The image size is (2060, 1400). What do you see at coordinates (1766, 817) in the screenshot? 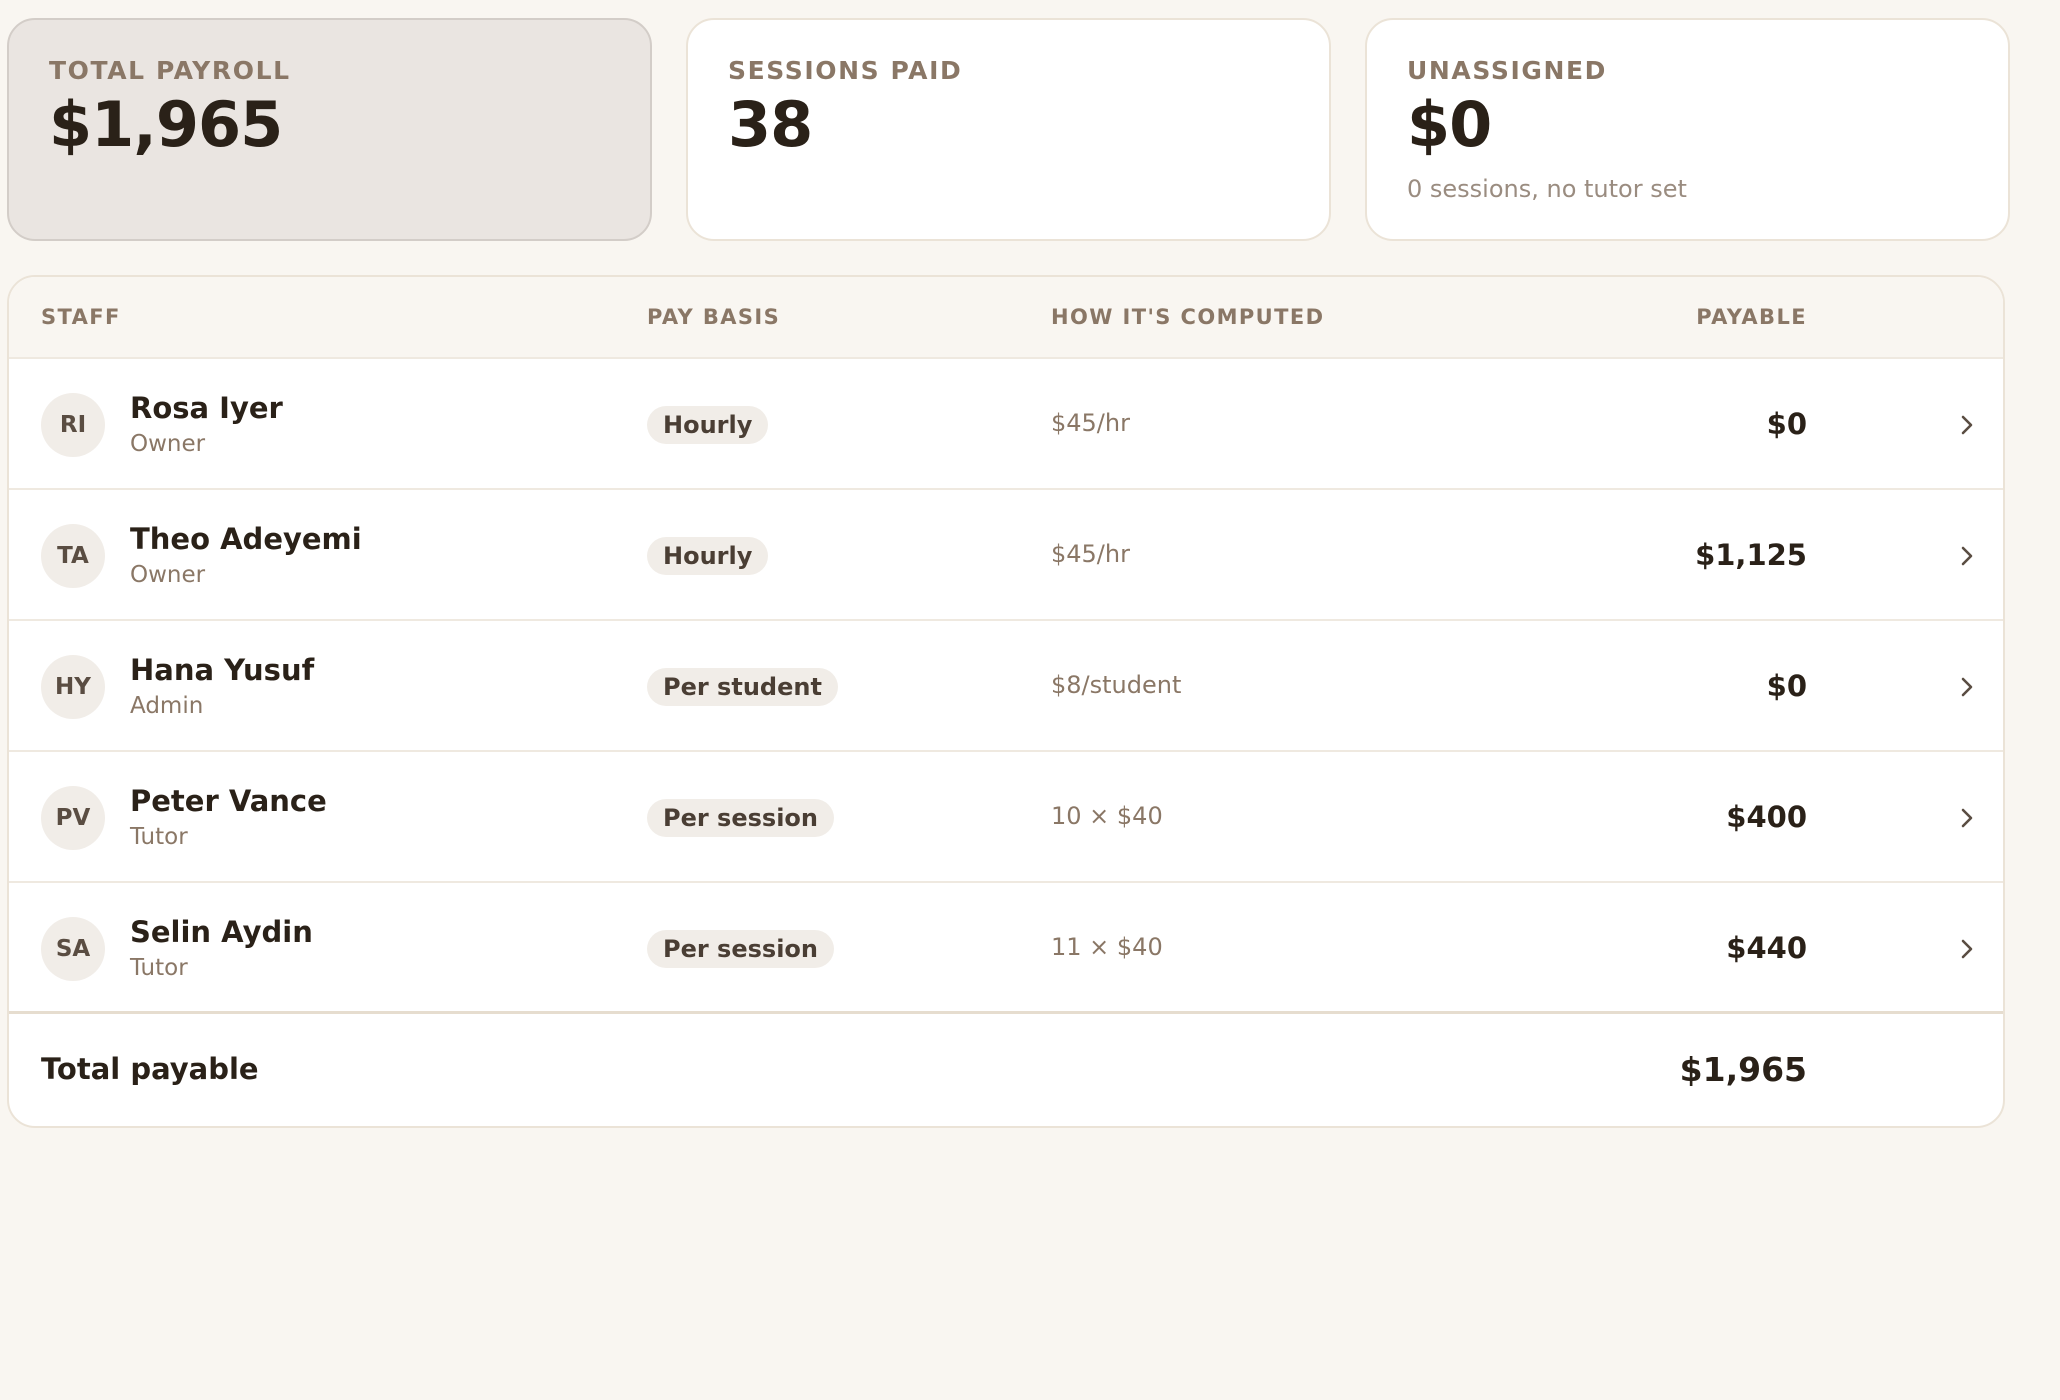
I see `payable-amount: $400` at bounding box center [1766, 817].